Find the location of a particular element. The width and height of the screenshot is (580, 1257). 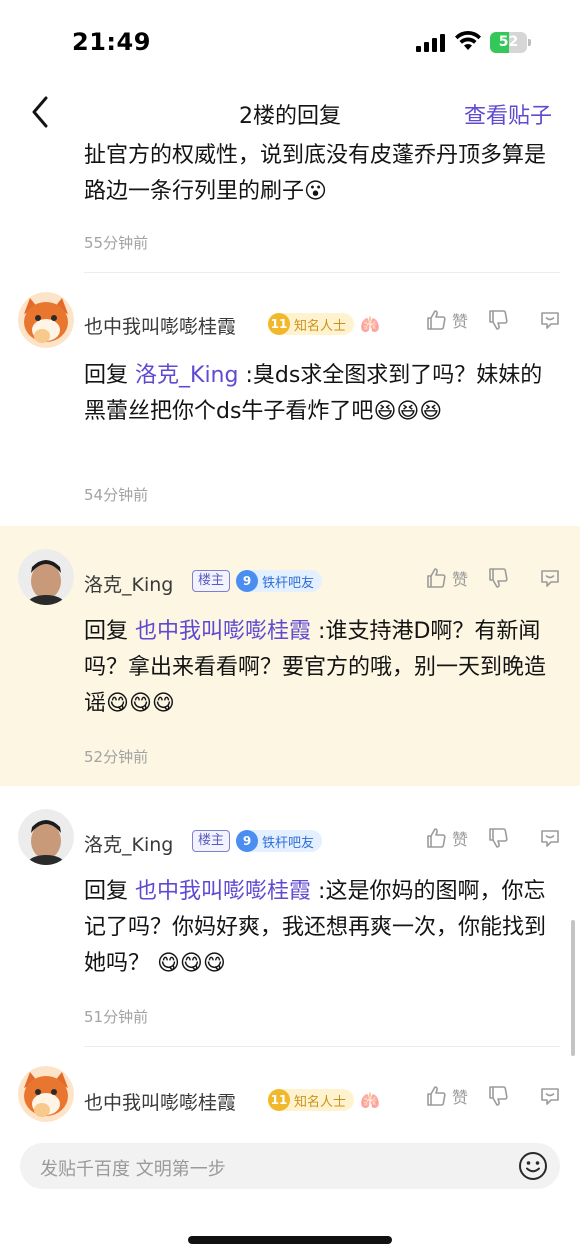

battery-icon: 52 is located at coordinates (511, 42).